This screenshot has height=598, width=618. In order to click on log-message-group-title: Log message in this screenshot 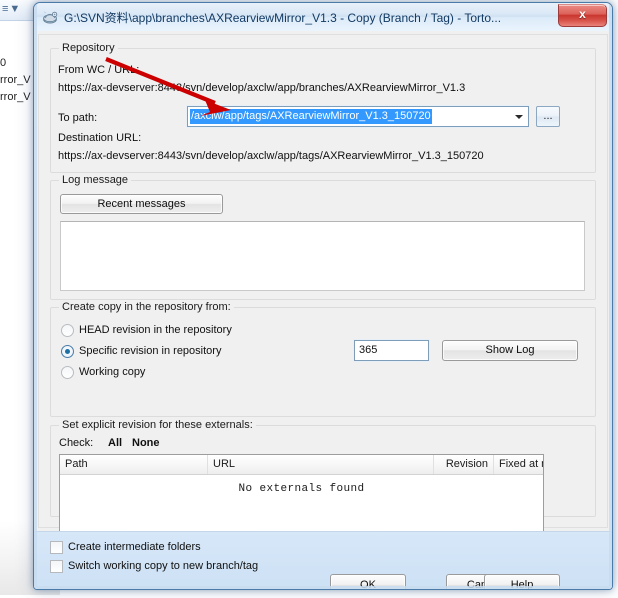, I will do `click(95, 180)`.